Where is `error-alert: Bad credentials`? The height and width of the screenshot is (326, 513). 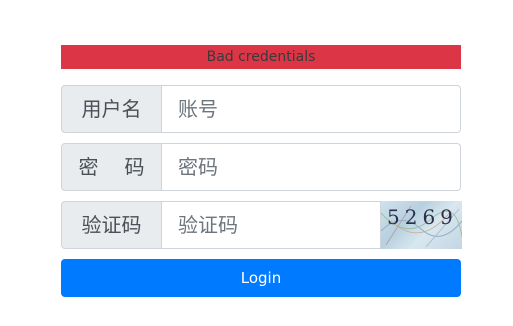 error-alert: Bad credentials is located at coordinates (261, 57).